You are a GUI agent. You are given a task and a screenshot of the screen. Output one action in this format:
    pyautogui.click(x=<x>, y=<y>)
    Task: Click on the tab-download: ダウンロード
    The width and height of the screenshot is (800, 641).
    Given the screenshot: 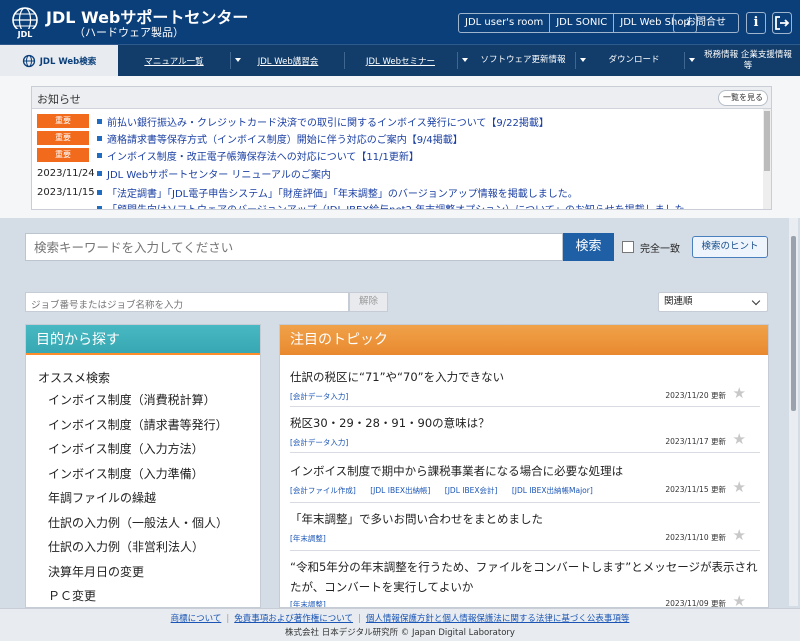 What is the action you would take?
    pyautogui.click(x=634, y=60)
    